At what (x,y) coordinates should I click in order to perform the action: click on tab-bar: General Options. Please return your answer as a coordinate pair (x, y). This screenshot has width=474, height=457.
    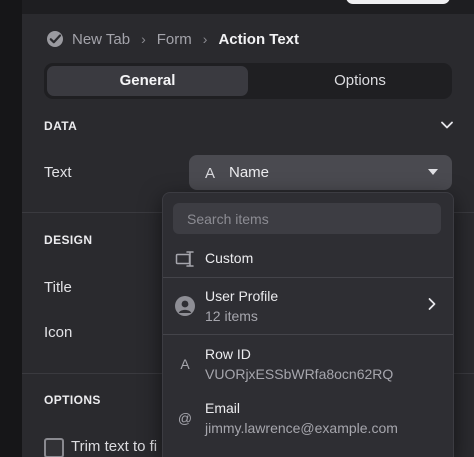
    Looking at the image, I should click on (248, 81).